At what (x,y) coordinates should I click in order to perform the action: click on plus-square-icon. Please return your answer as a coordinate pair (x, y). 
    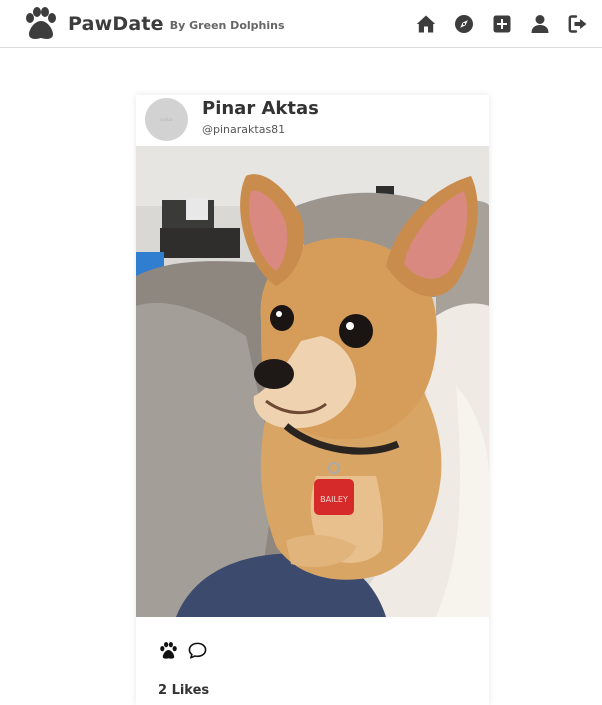
    Looking at the image, I should click on (502, 24).